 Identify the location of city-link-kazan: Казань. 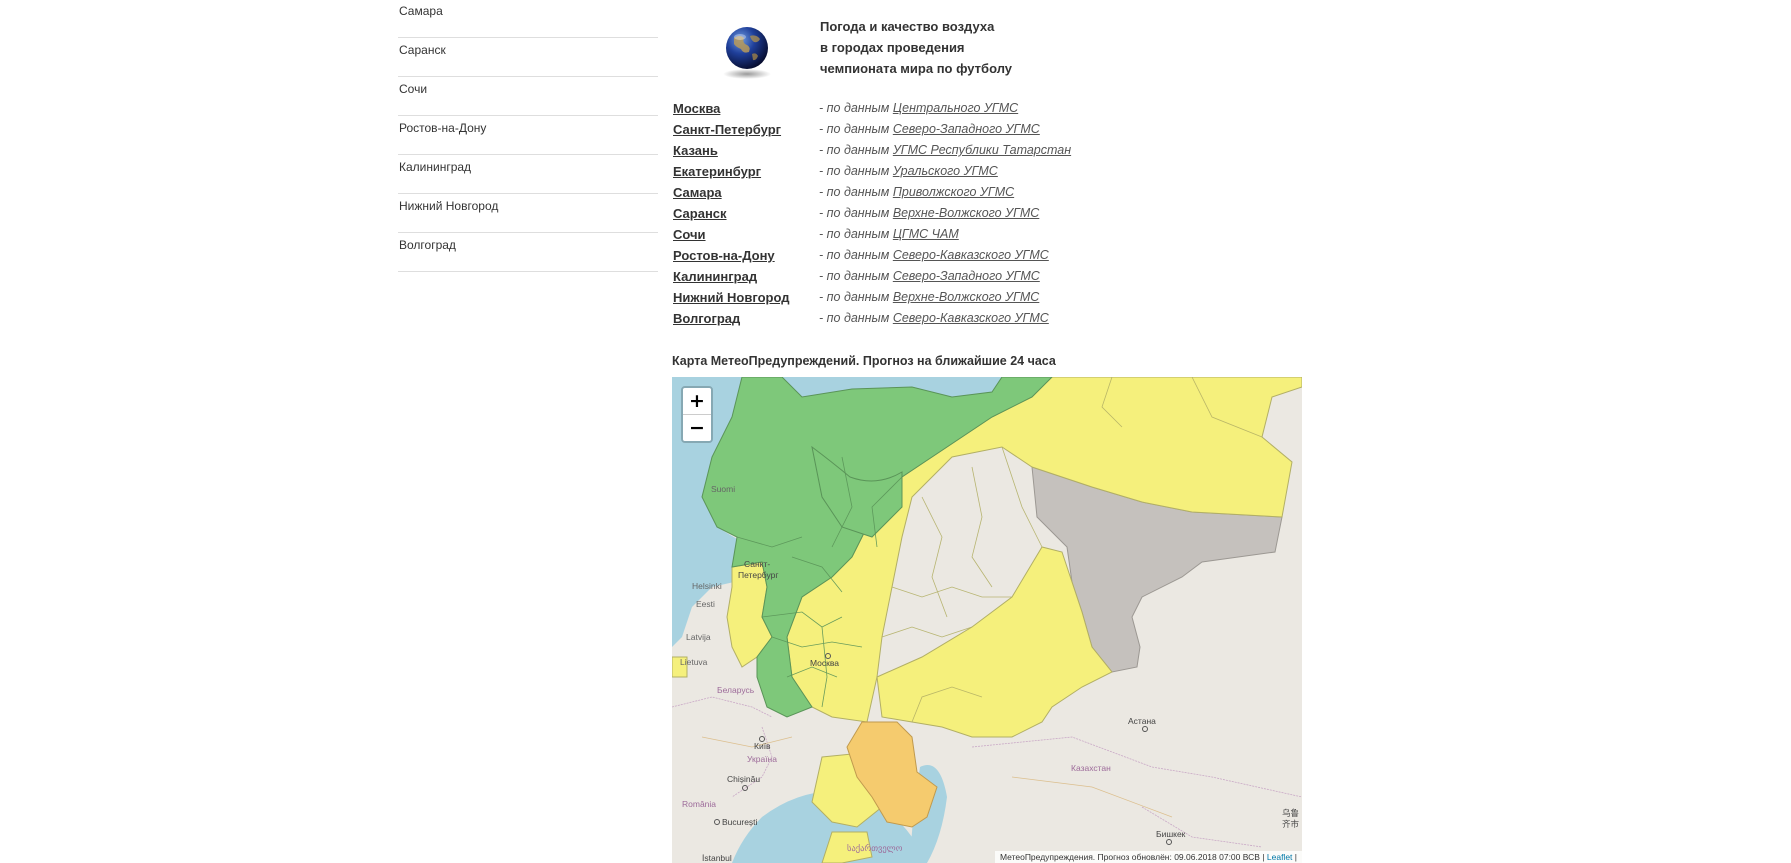
(695, 150).